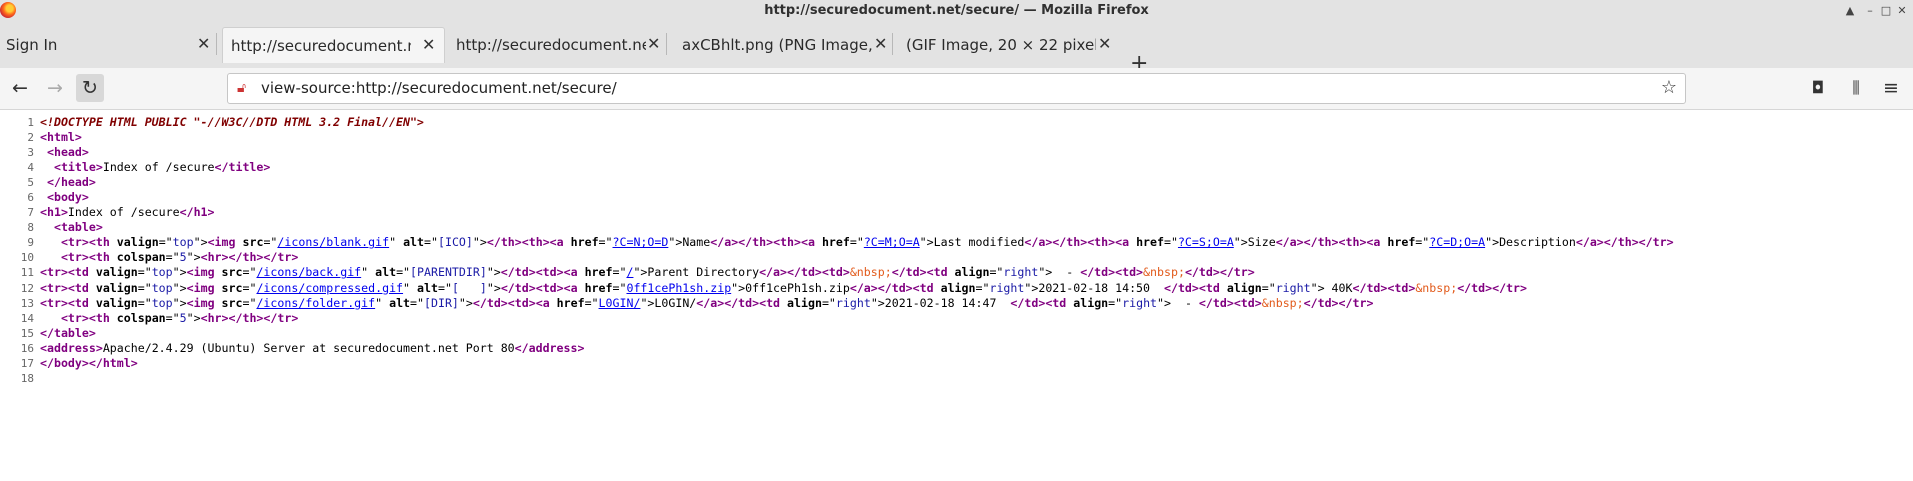 The width and height of the screenshot is (1913, 481). Describe the element at coordinates (27, 258) in the screenshot. I see `line-number: 10` at that location.